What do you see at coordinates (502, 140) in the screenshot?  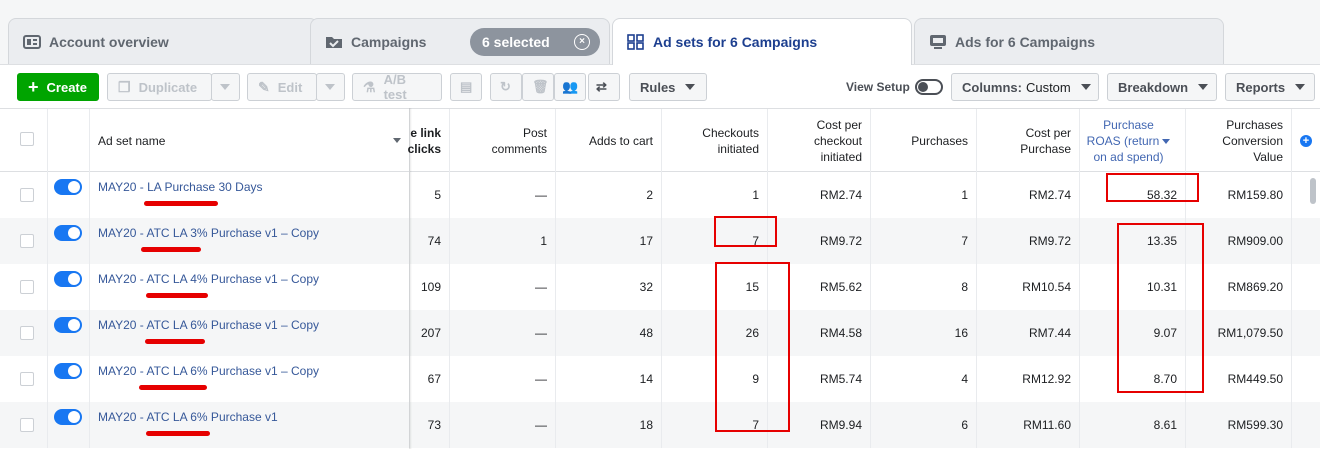 I see `header-post-comments: Post comments` at bounding box center [502, 140].